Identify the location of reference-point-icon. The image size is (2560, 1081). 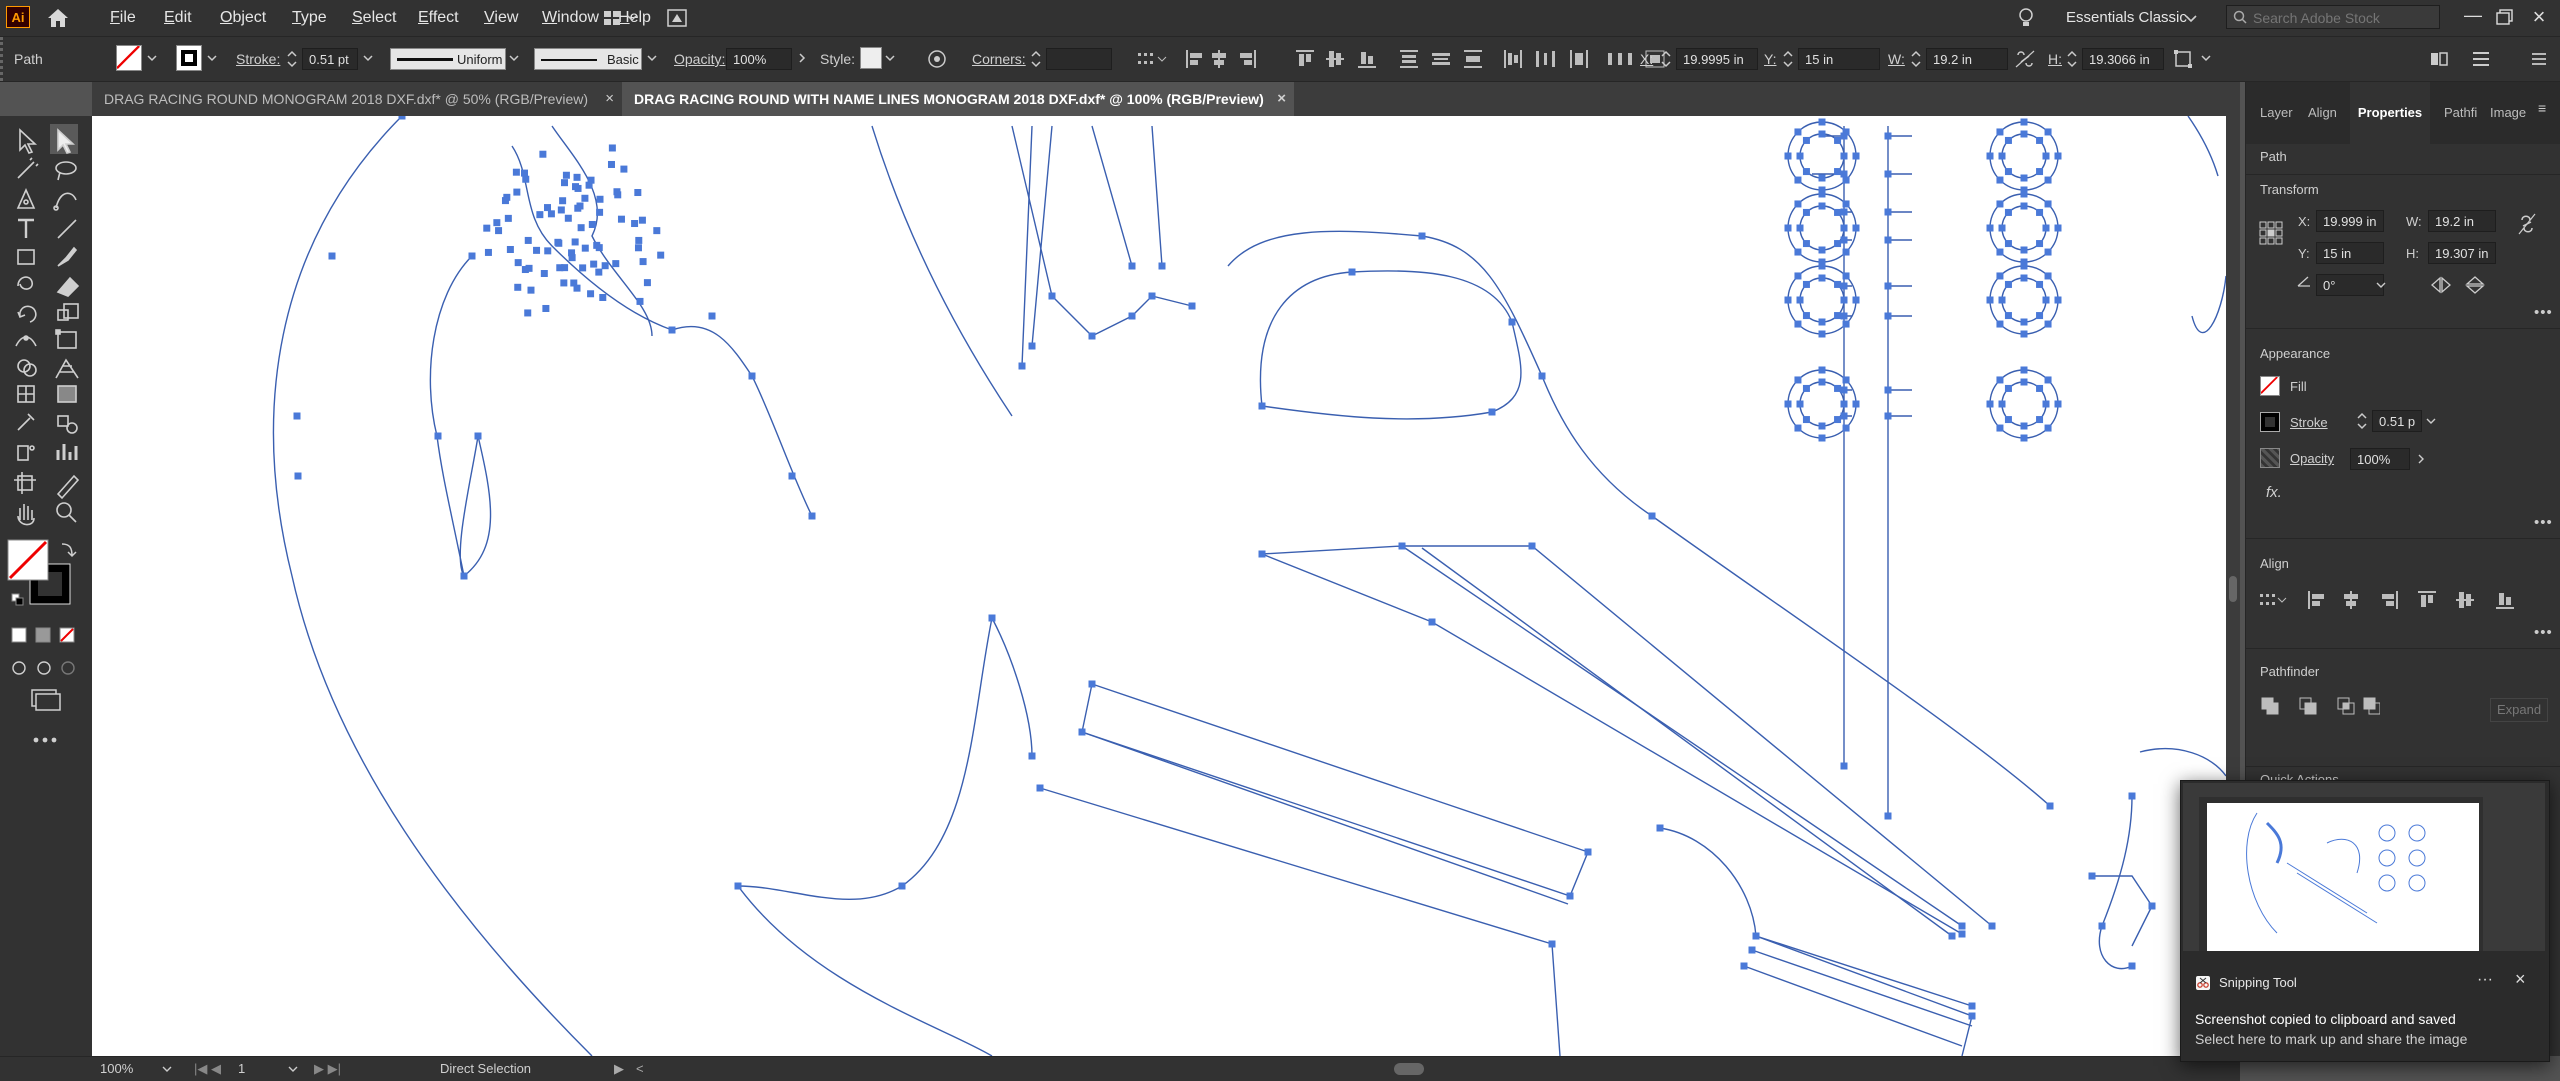
(2271, 233).